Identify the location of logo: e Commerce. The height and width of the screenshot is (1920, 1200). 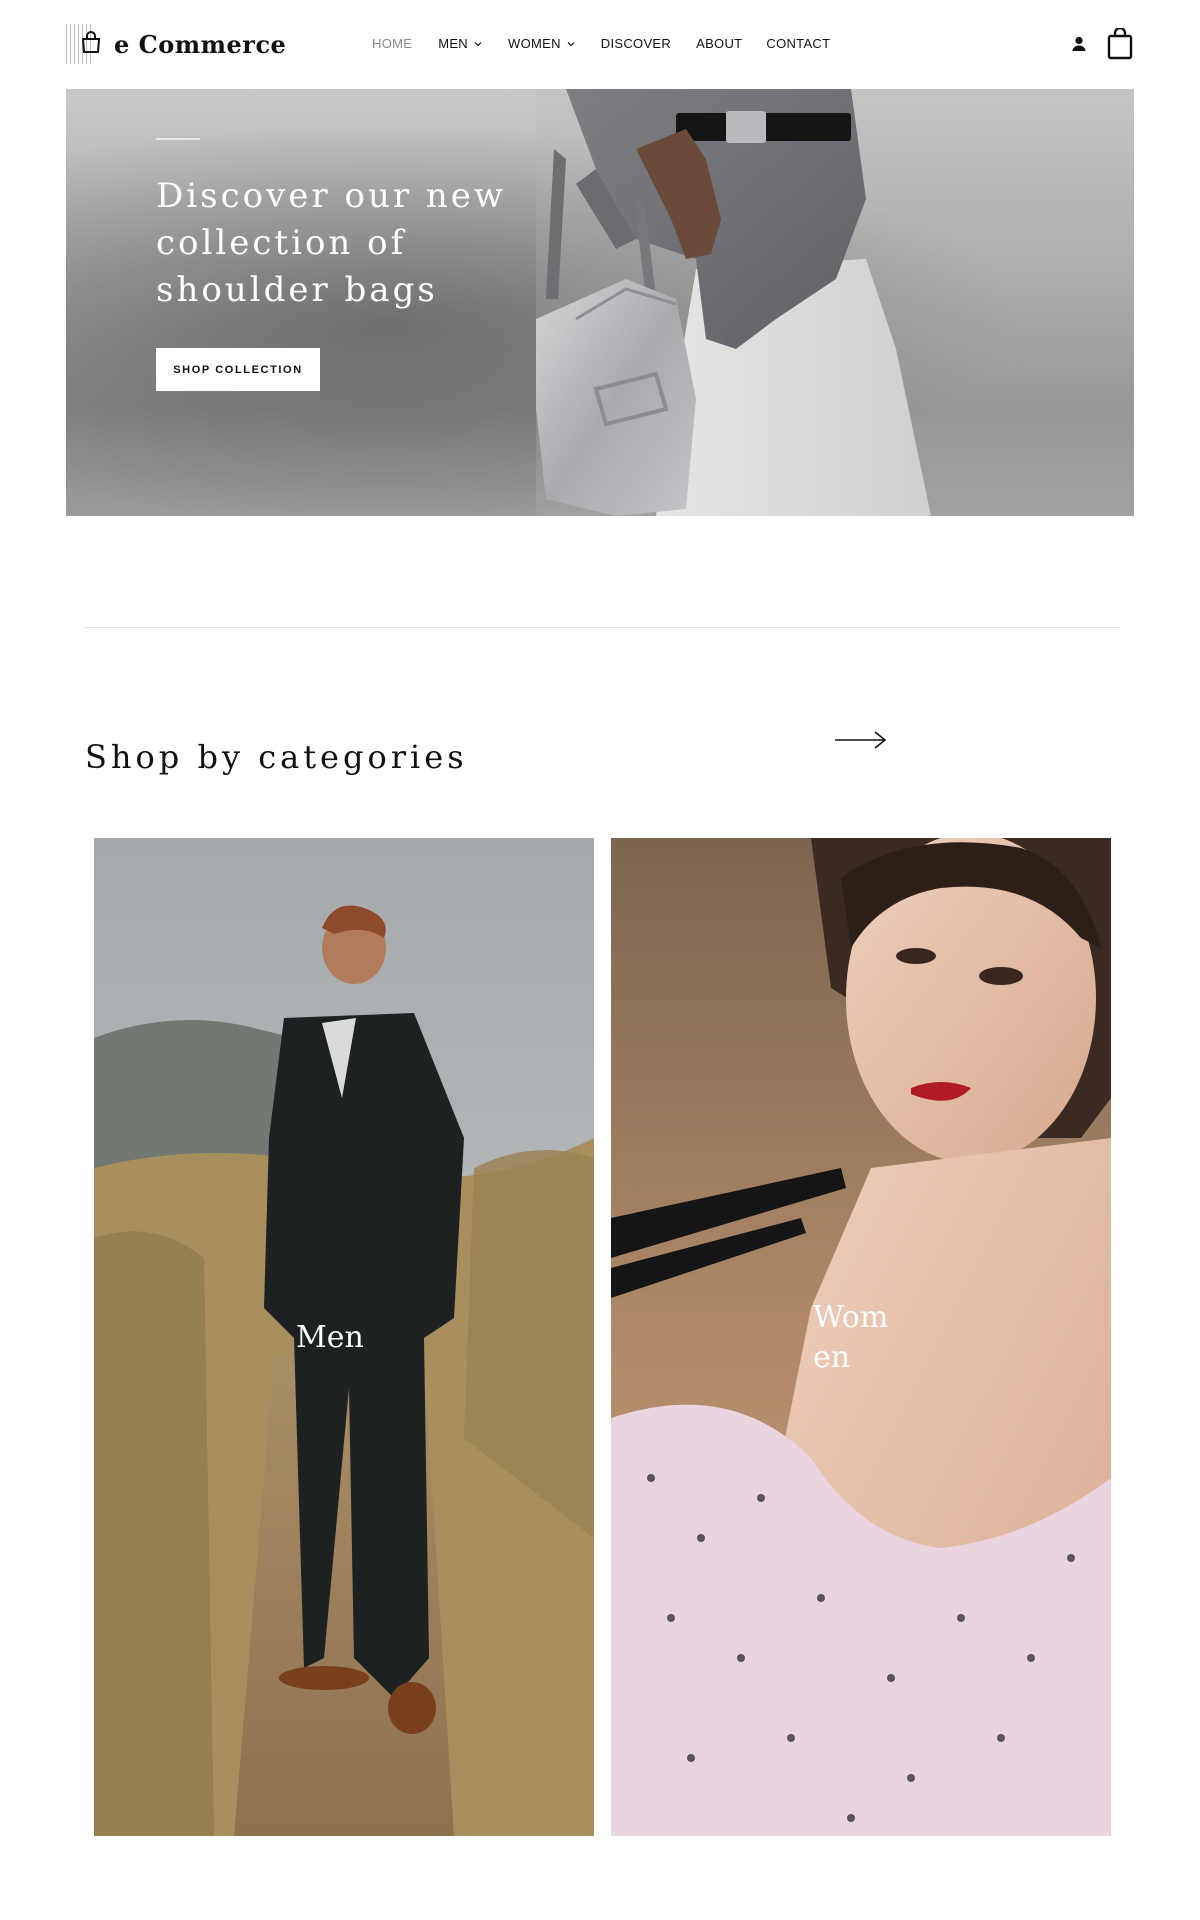
(176, 44).